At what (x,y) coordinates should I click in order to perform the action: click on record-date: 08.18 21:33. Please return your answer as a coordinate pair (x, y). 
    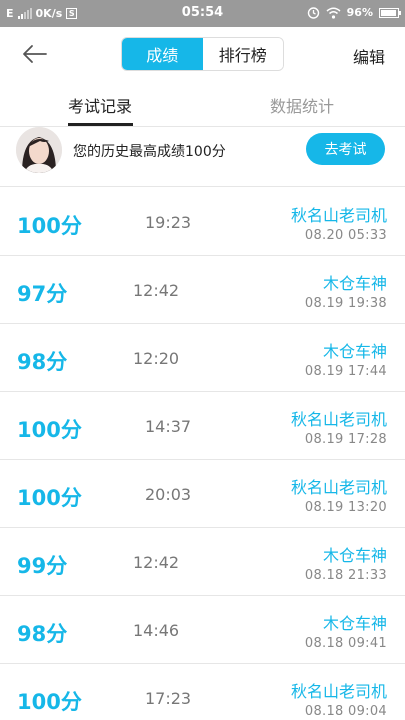
    Looking at the image, I should click on (345, 575).